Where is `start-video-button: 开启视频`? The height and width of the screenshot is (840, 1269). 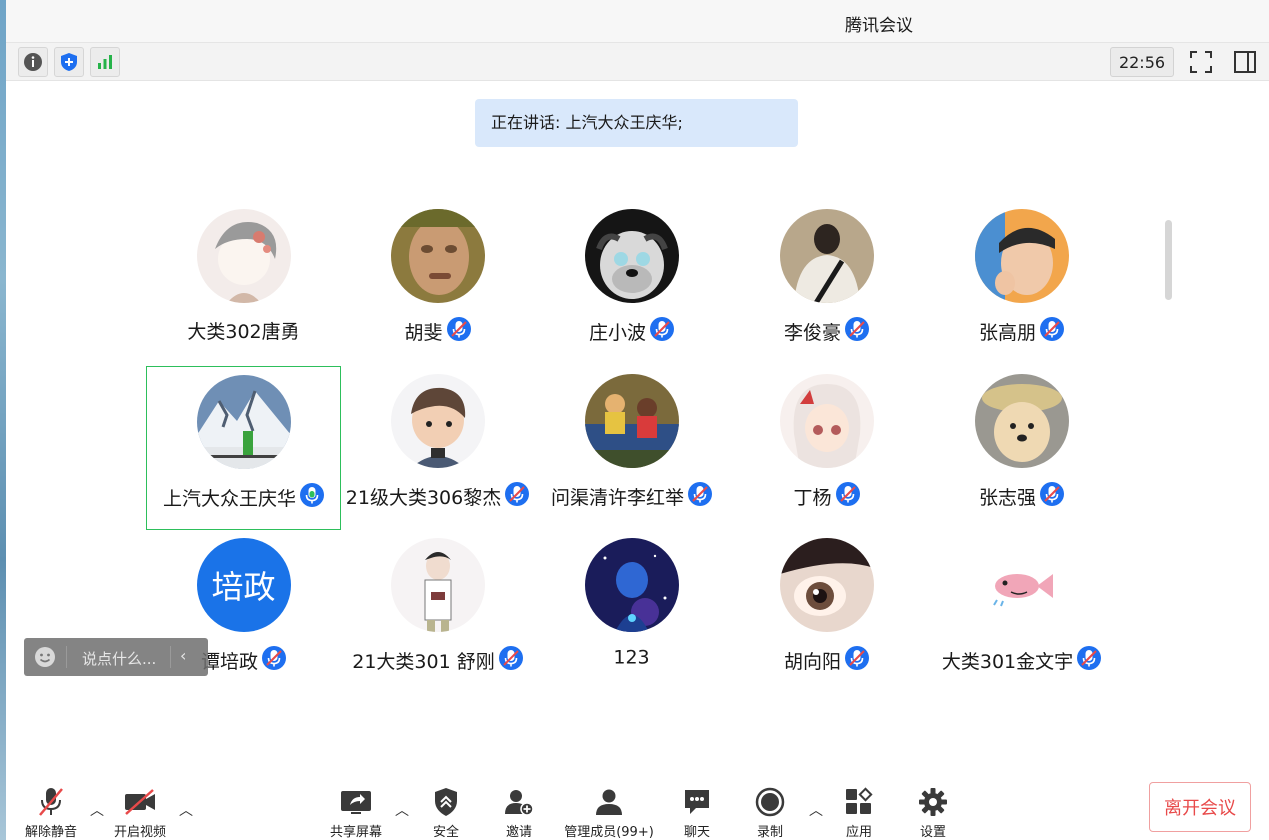
start-video-button: 开启视频 is located at coordinates (140, 813).